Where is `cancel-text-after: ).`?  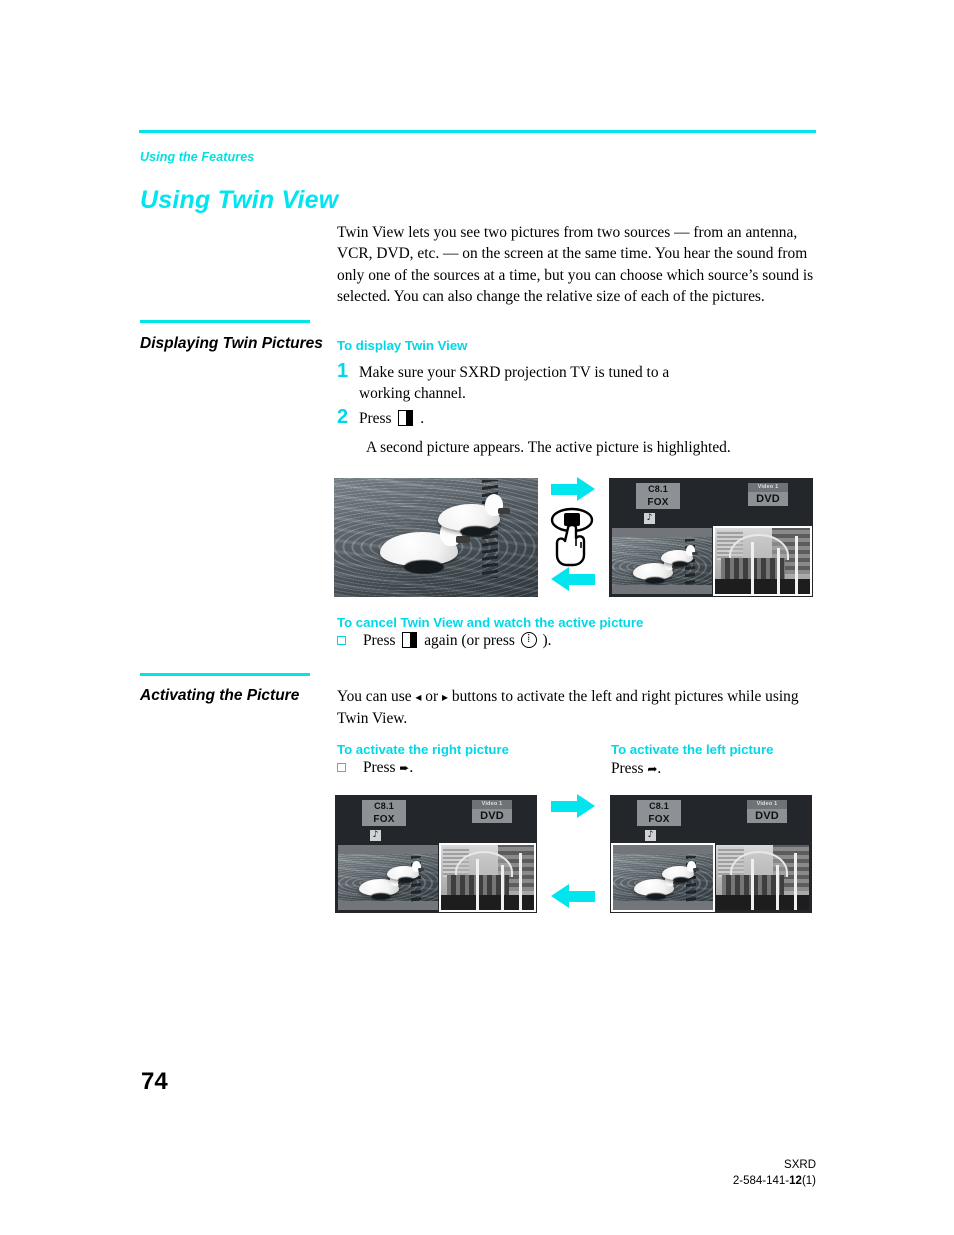
cancel-text-after: ). is located at coordinates (547, 640).